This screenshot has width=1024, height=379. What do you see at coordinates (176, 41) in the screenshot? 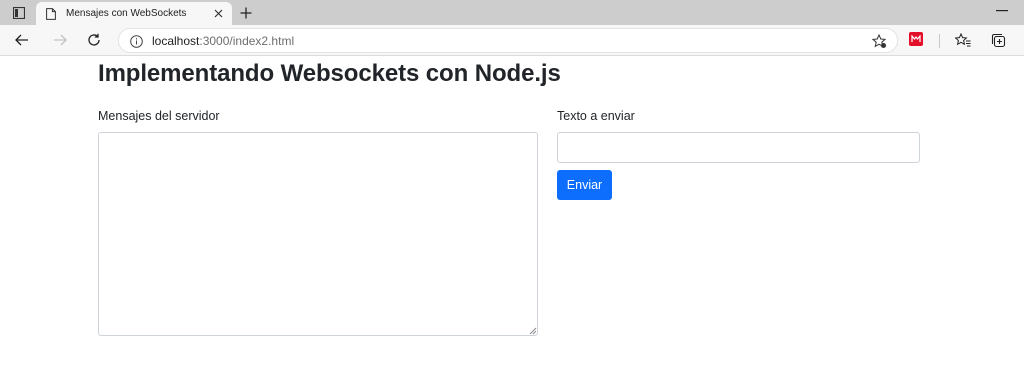
I see `url-host: localhost` at bounding box center [176, 41].